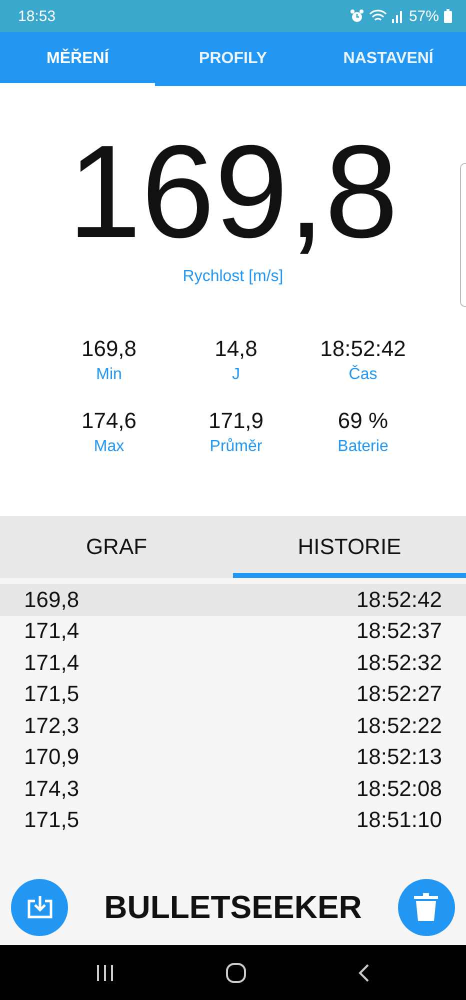 The image size is (466, 1000). Describe the element at coordinates (40, 907) in the screenshot. I see `download-icon` at that location.